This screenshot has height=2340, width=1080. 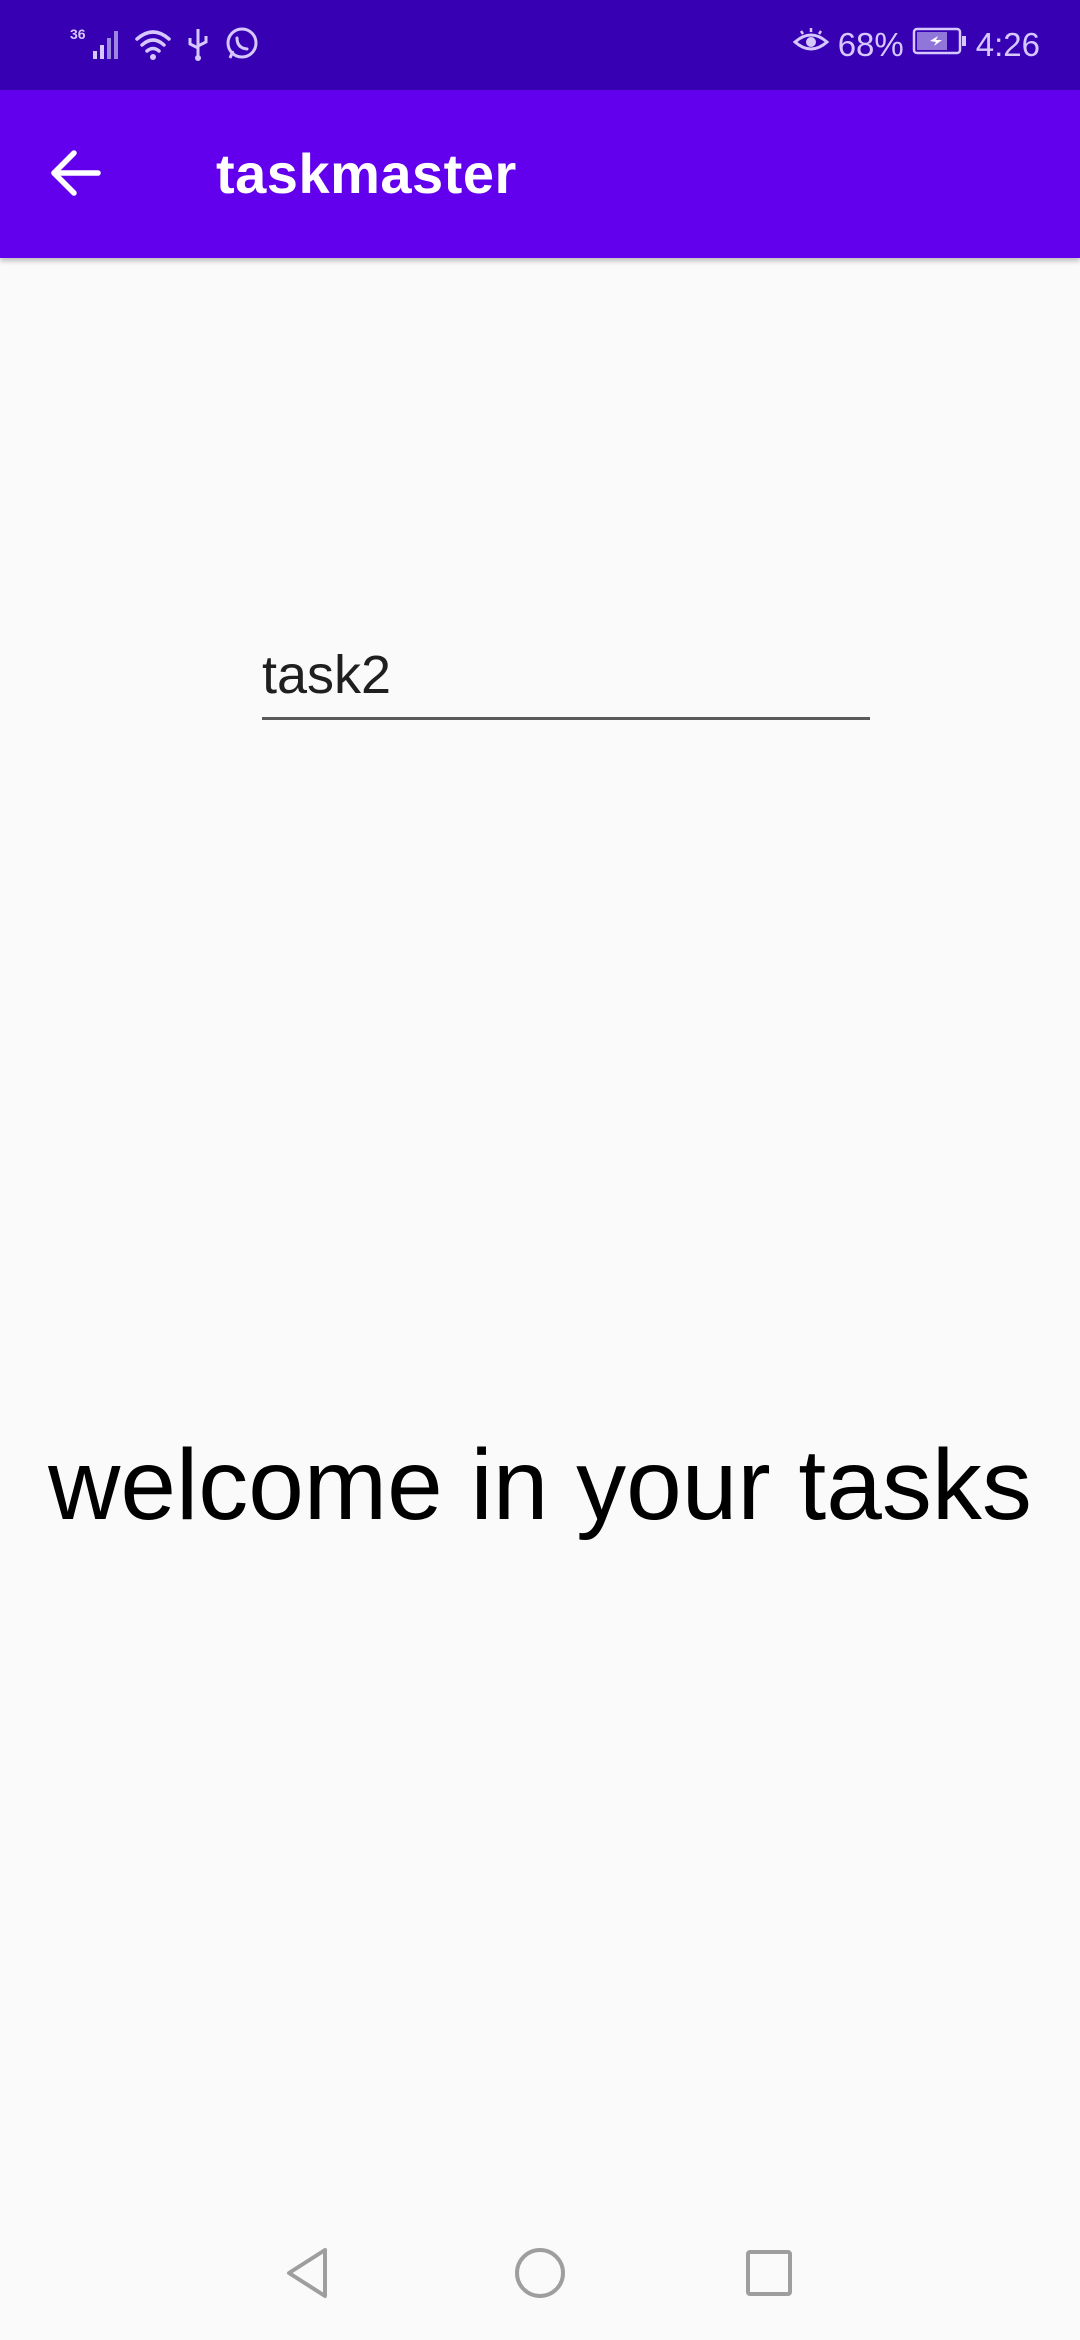 I want to click on system-nav-bar, so click(x=540, y=2275).